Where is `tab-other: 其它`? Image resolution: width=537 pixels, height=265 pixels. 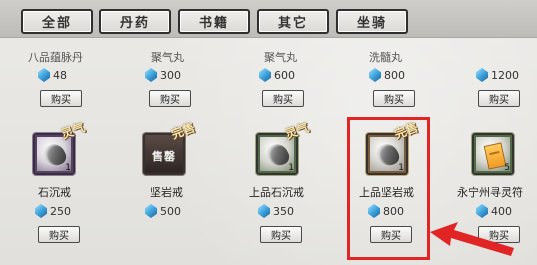 tab-other: 其它 is located at coordinates (293, 21).